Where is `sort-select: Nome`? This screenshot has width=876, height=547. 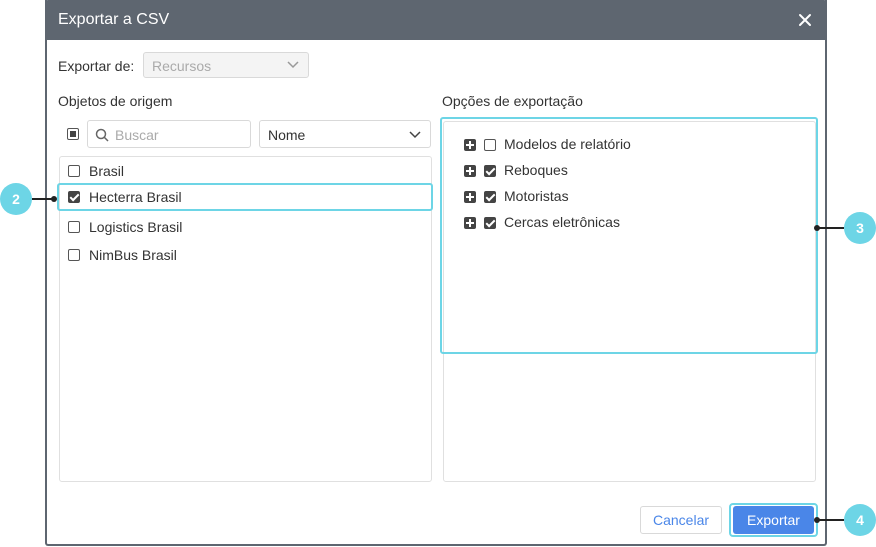 sort-select: Nome is located at coordinates (345, 134).